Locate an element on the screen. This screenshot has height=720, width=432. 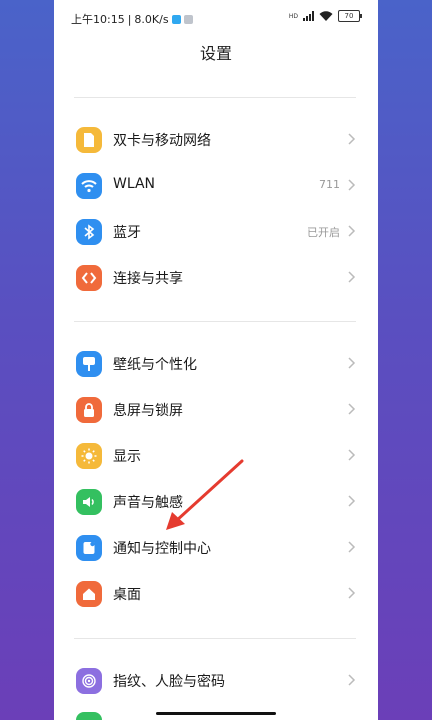
settings-item-label: 双卡与移动网络 is located at coordinates (162, 141).